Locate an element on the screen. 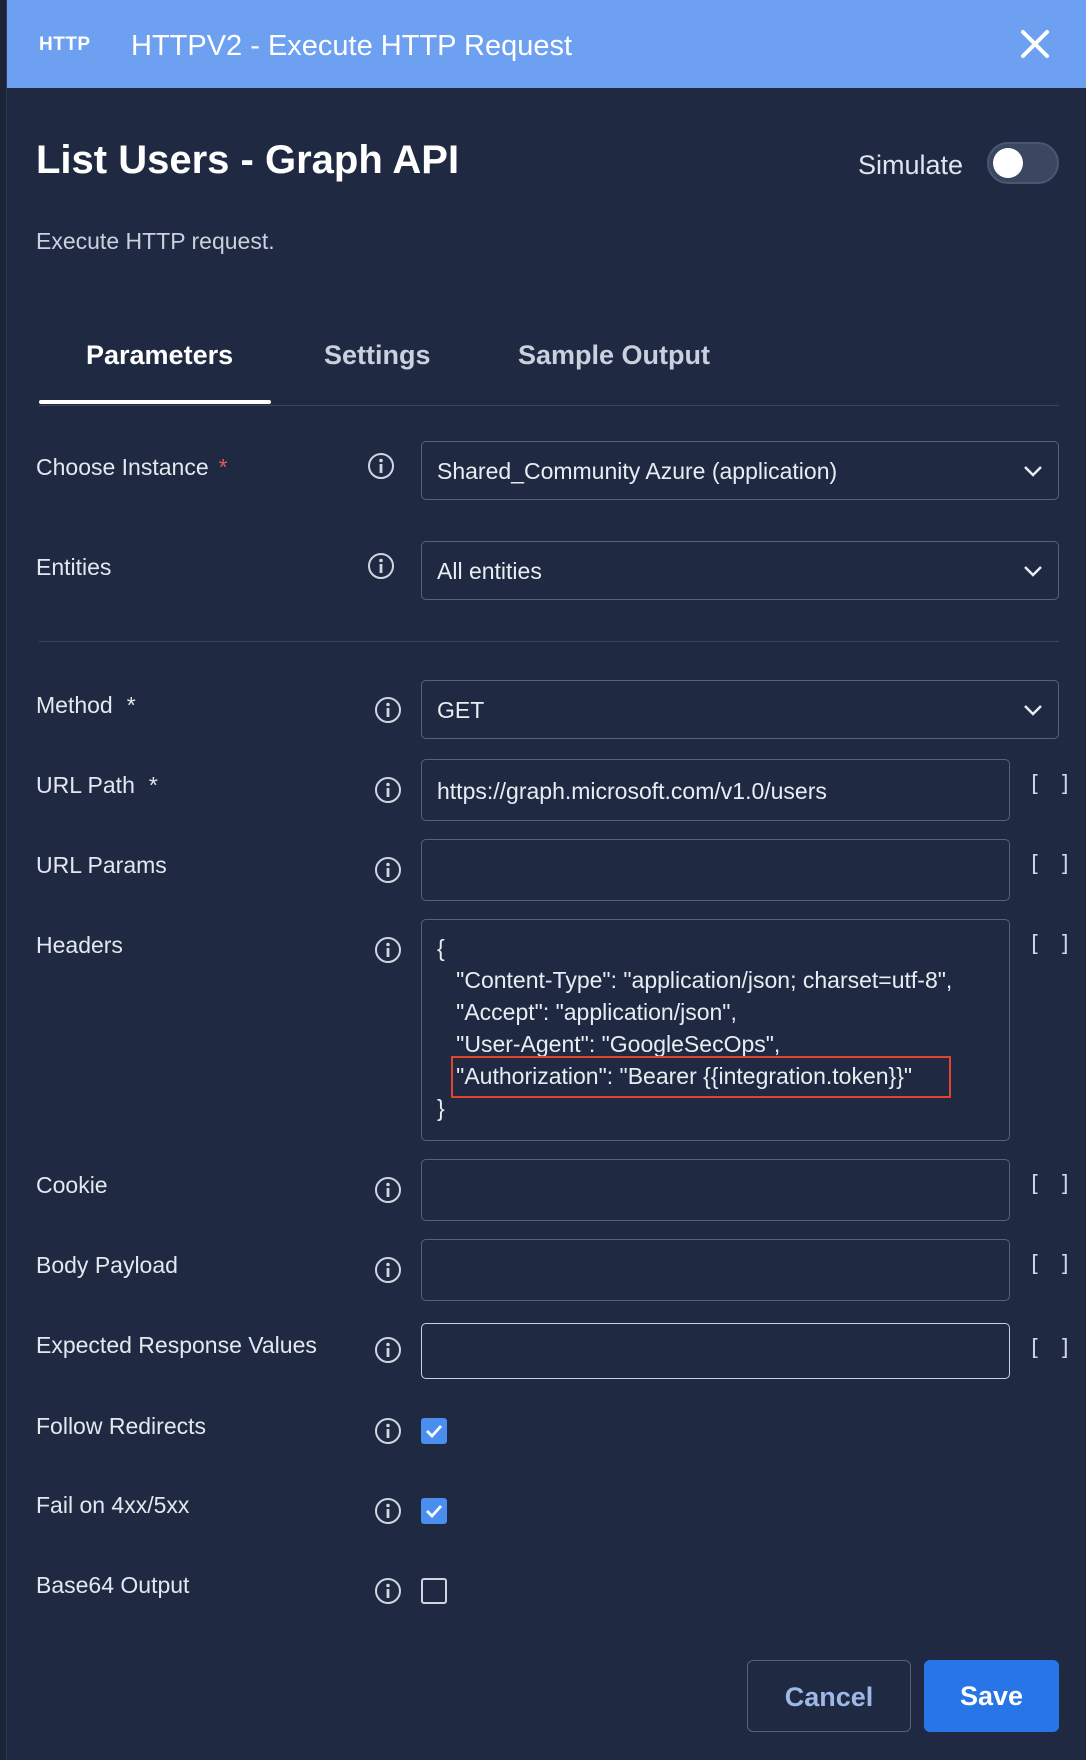 This screenshot has height=1760, width=1086. tab-parameters: Parameters is located at coordinates (159, 355).